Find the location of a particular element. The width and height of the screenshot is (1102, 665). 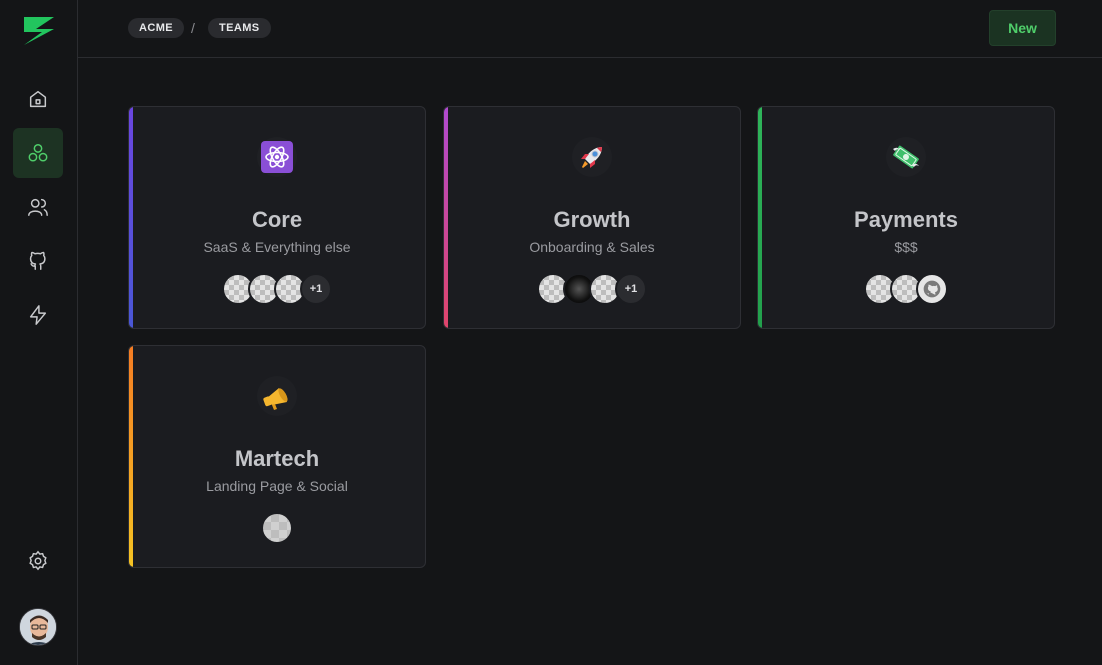

new-button: New is located at coordinates (1022, 28).